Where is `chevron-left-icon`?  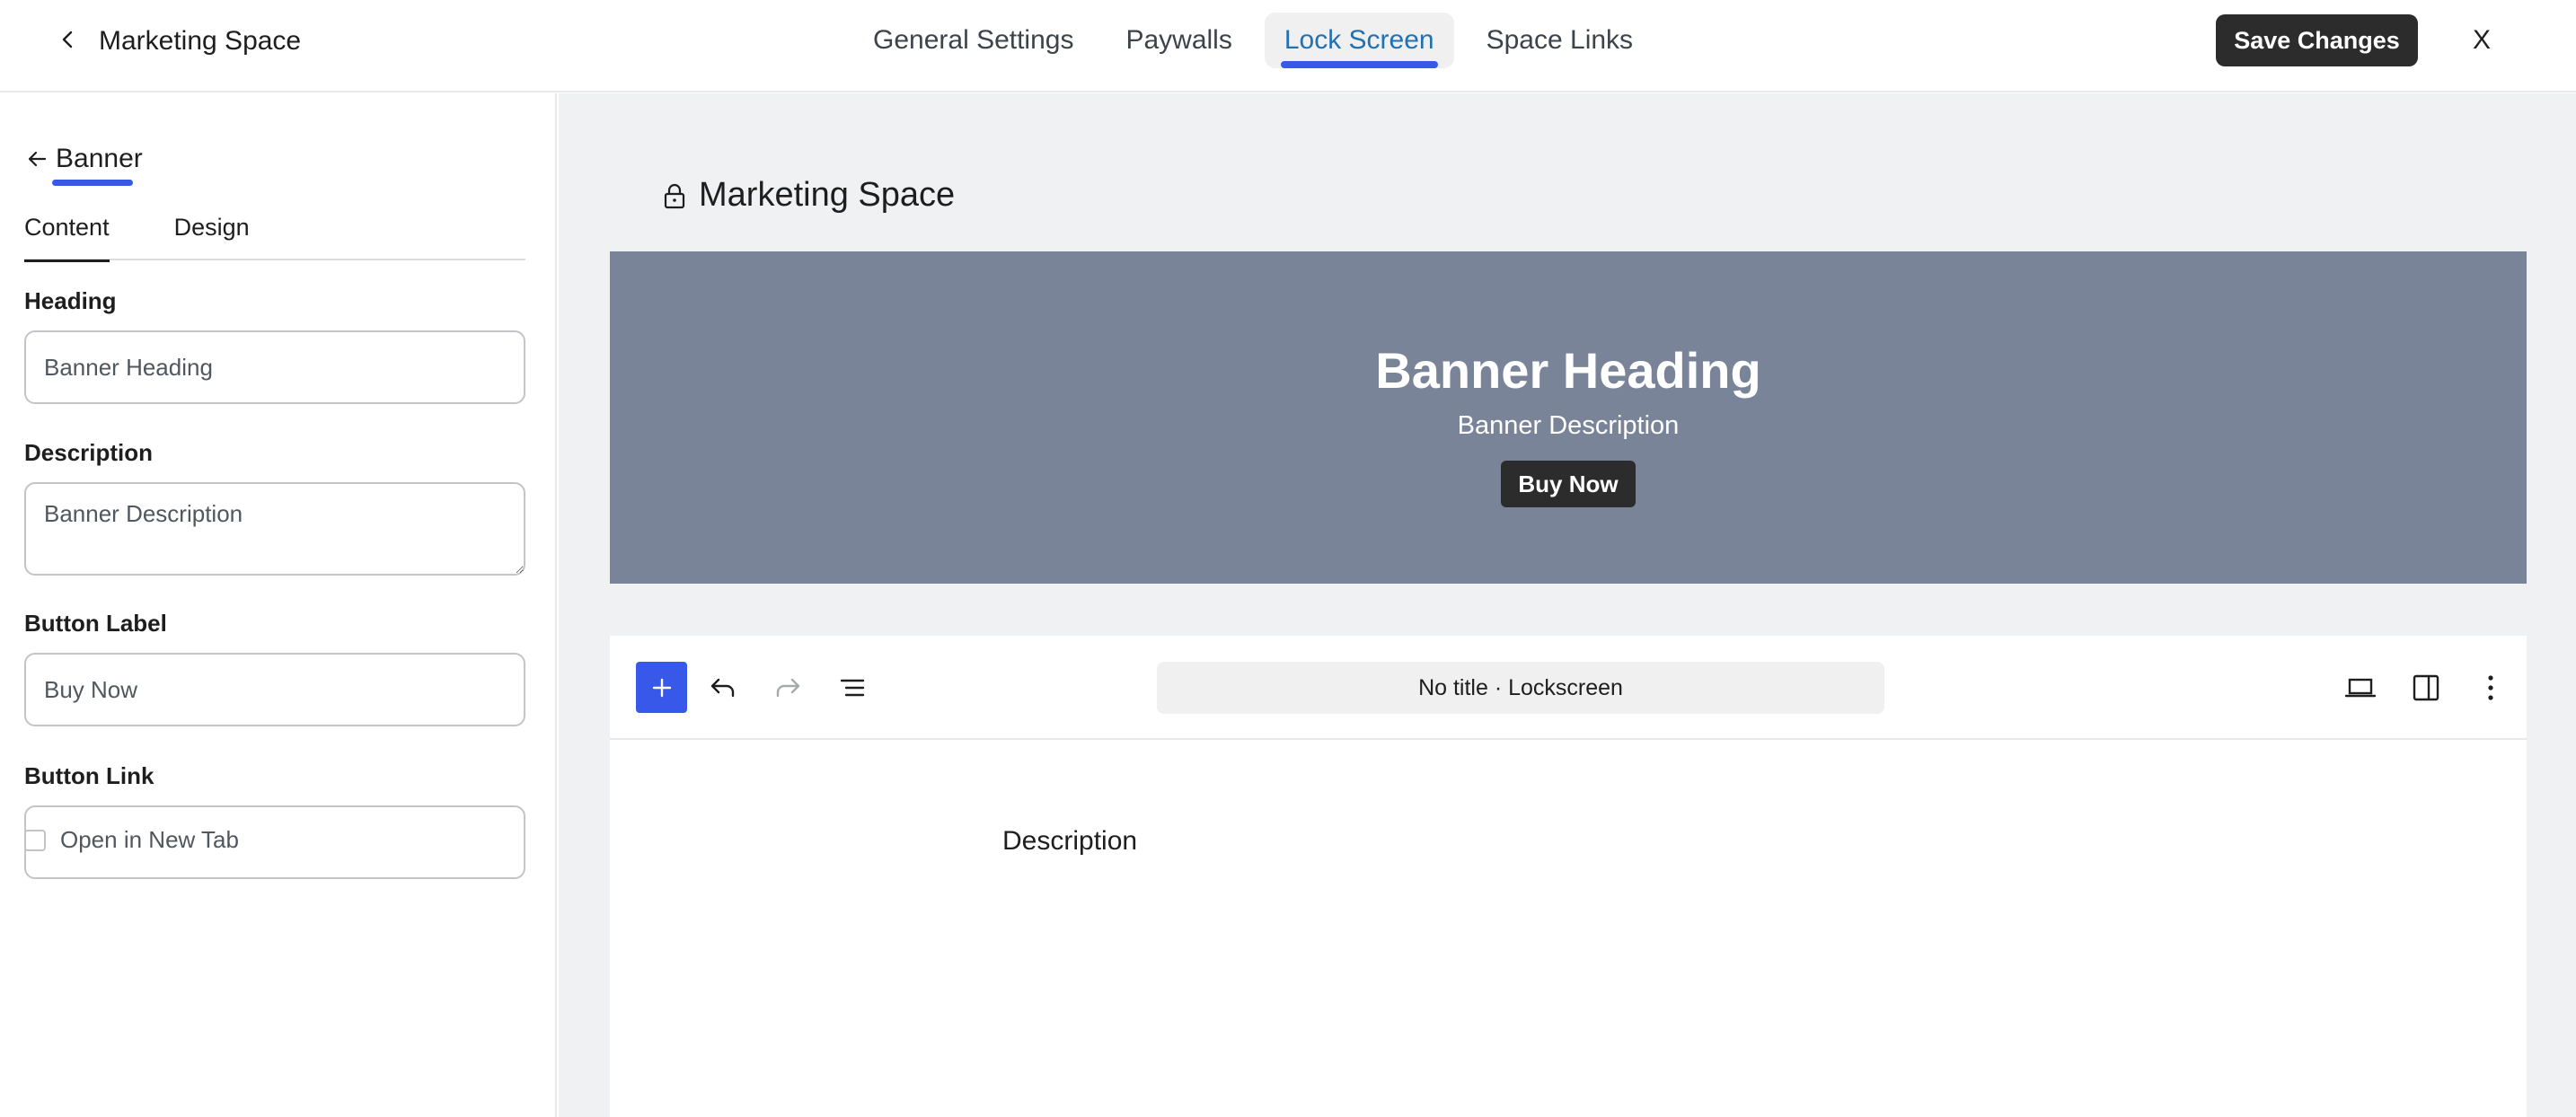
chevron-left-icon is located at coordinates (67, 39).